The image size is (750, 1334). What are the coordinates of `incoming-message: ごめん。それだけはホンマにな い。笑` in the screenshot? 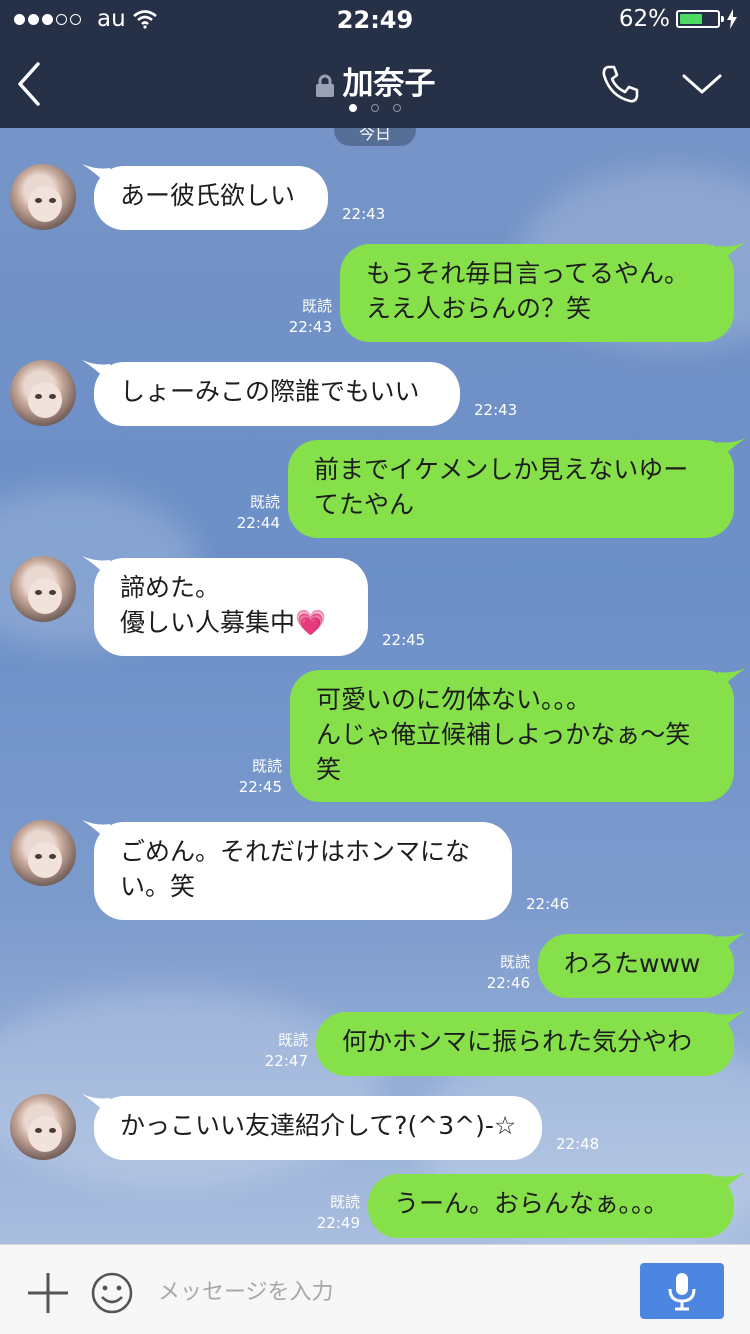 It's located at (297, 870).